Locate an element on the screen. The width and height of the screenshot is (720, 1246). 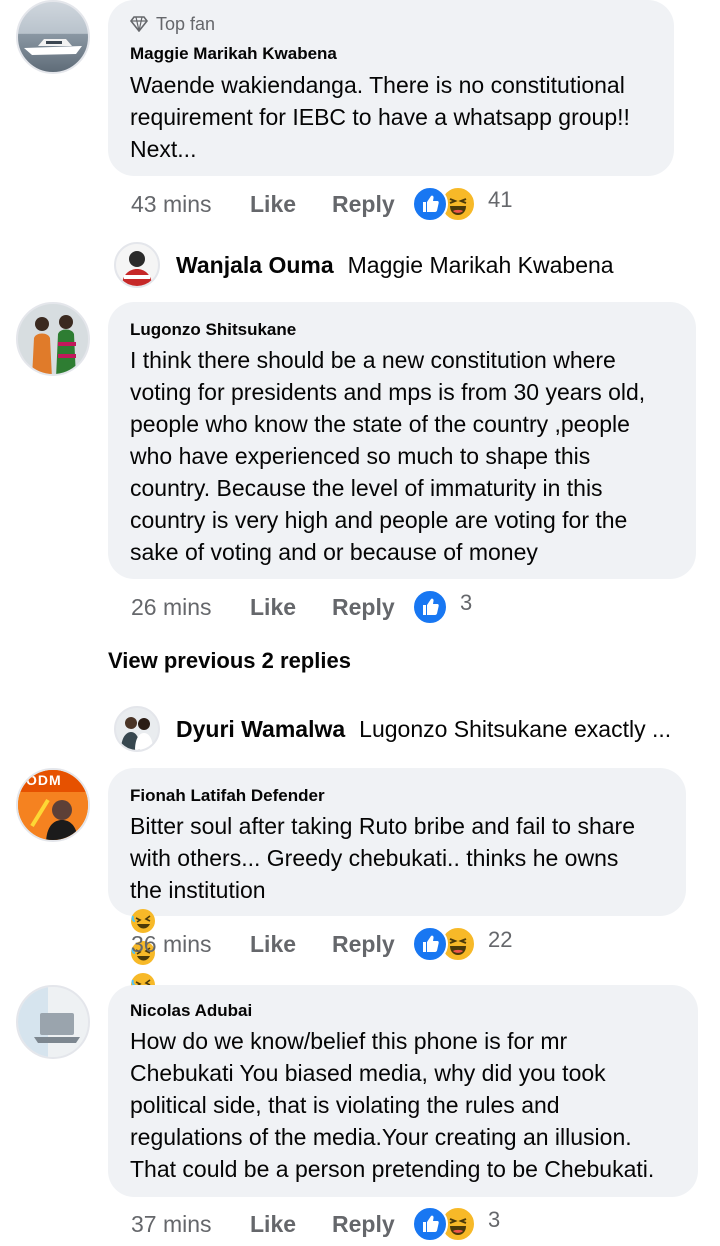
comment-time: 43 mins is located at coordinates (190, 204).